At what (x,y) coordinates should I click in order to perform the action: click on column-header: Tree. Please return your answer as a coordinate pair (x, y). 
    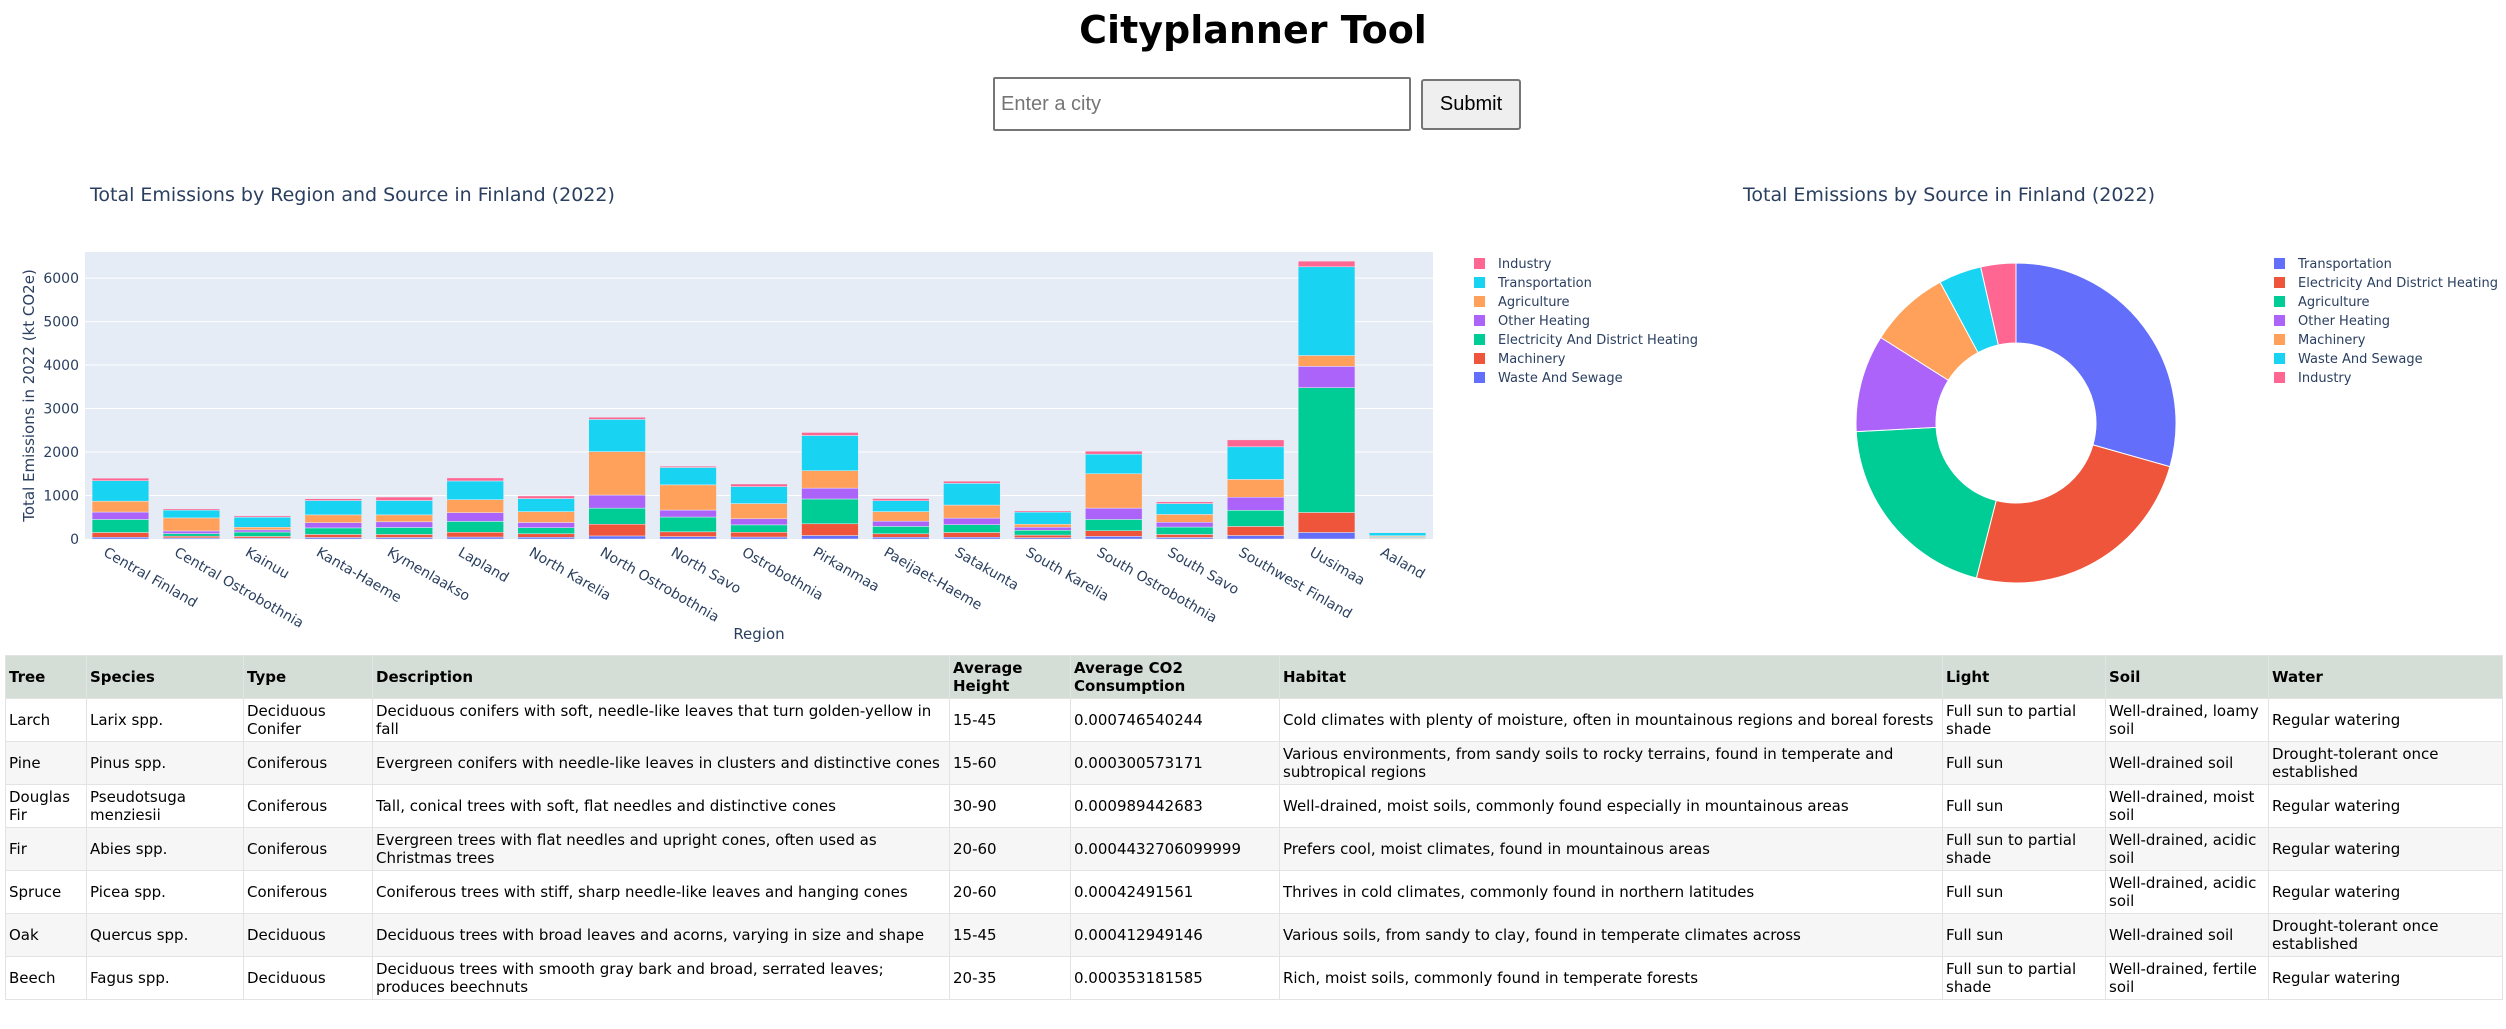
    Looking at the image, I should click on (46, 677).